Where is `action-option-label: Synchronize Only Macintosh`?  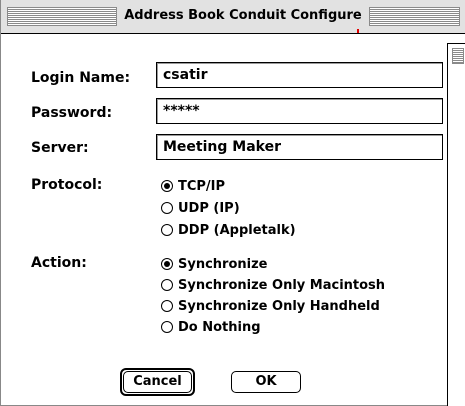 action-option-label: Synchronize Only Macintosh is located at coordinates (282, 285).